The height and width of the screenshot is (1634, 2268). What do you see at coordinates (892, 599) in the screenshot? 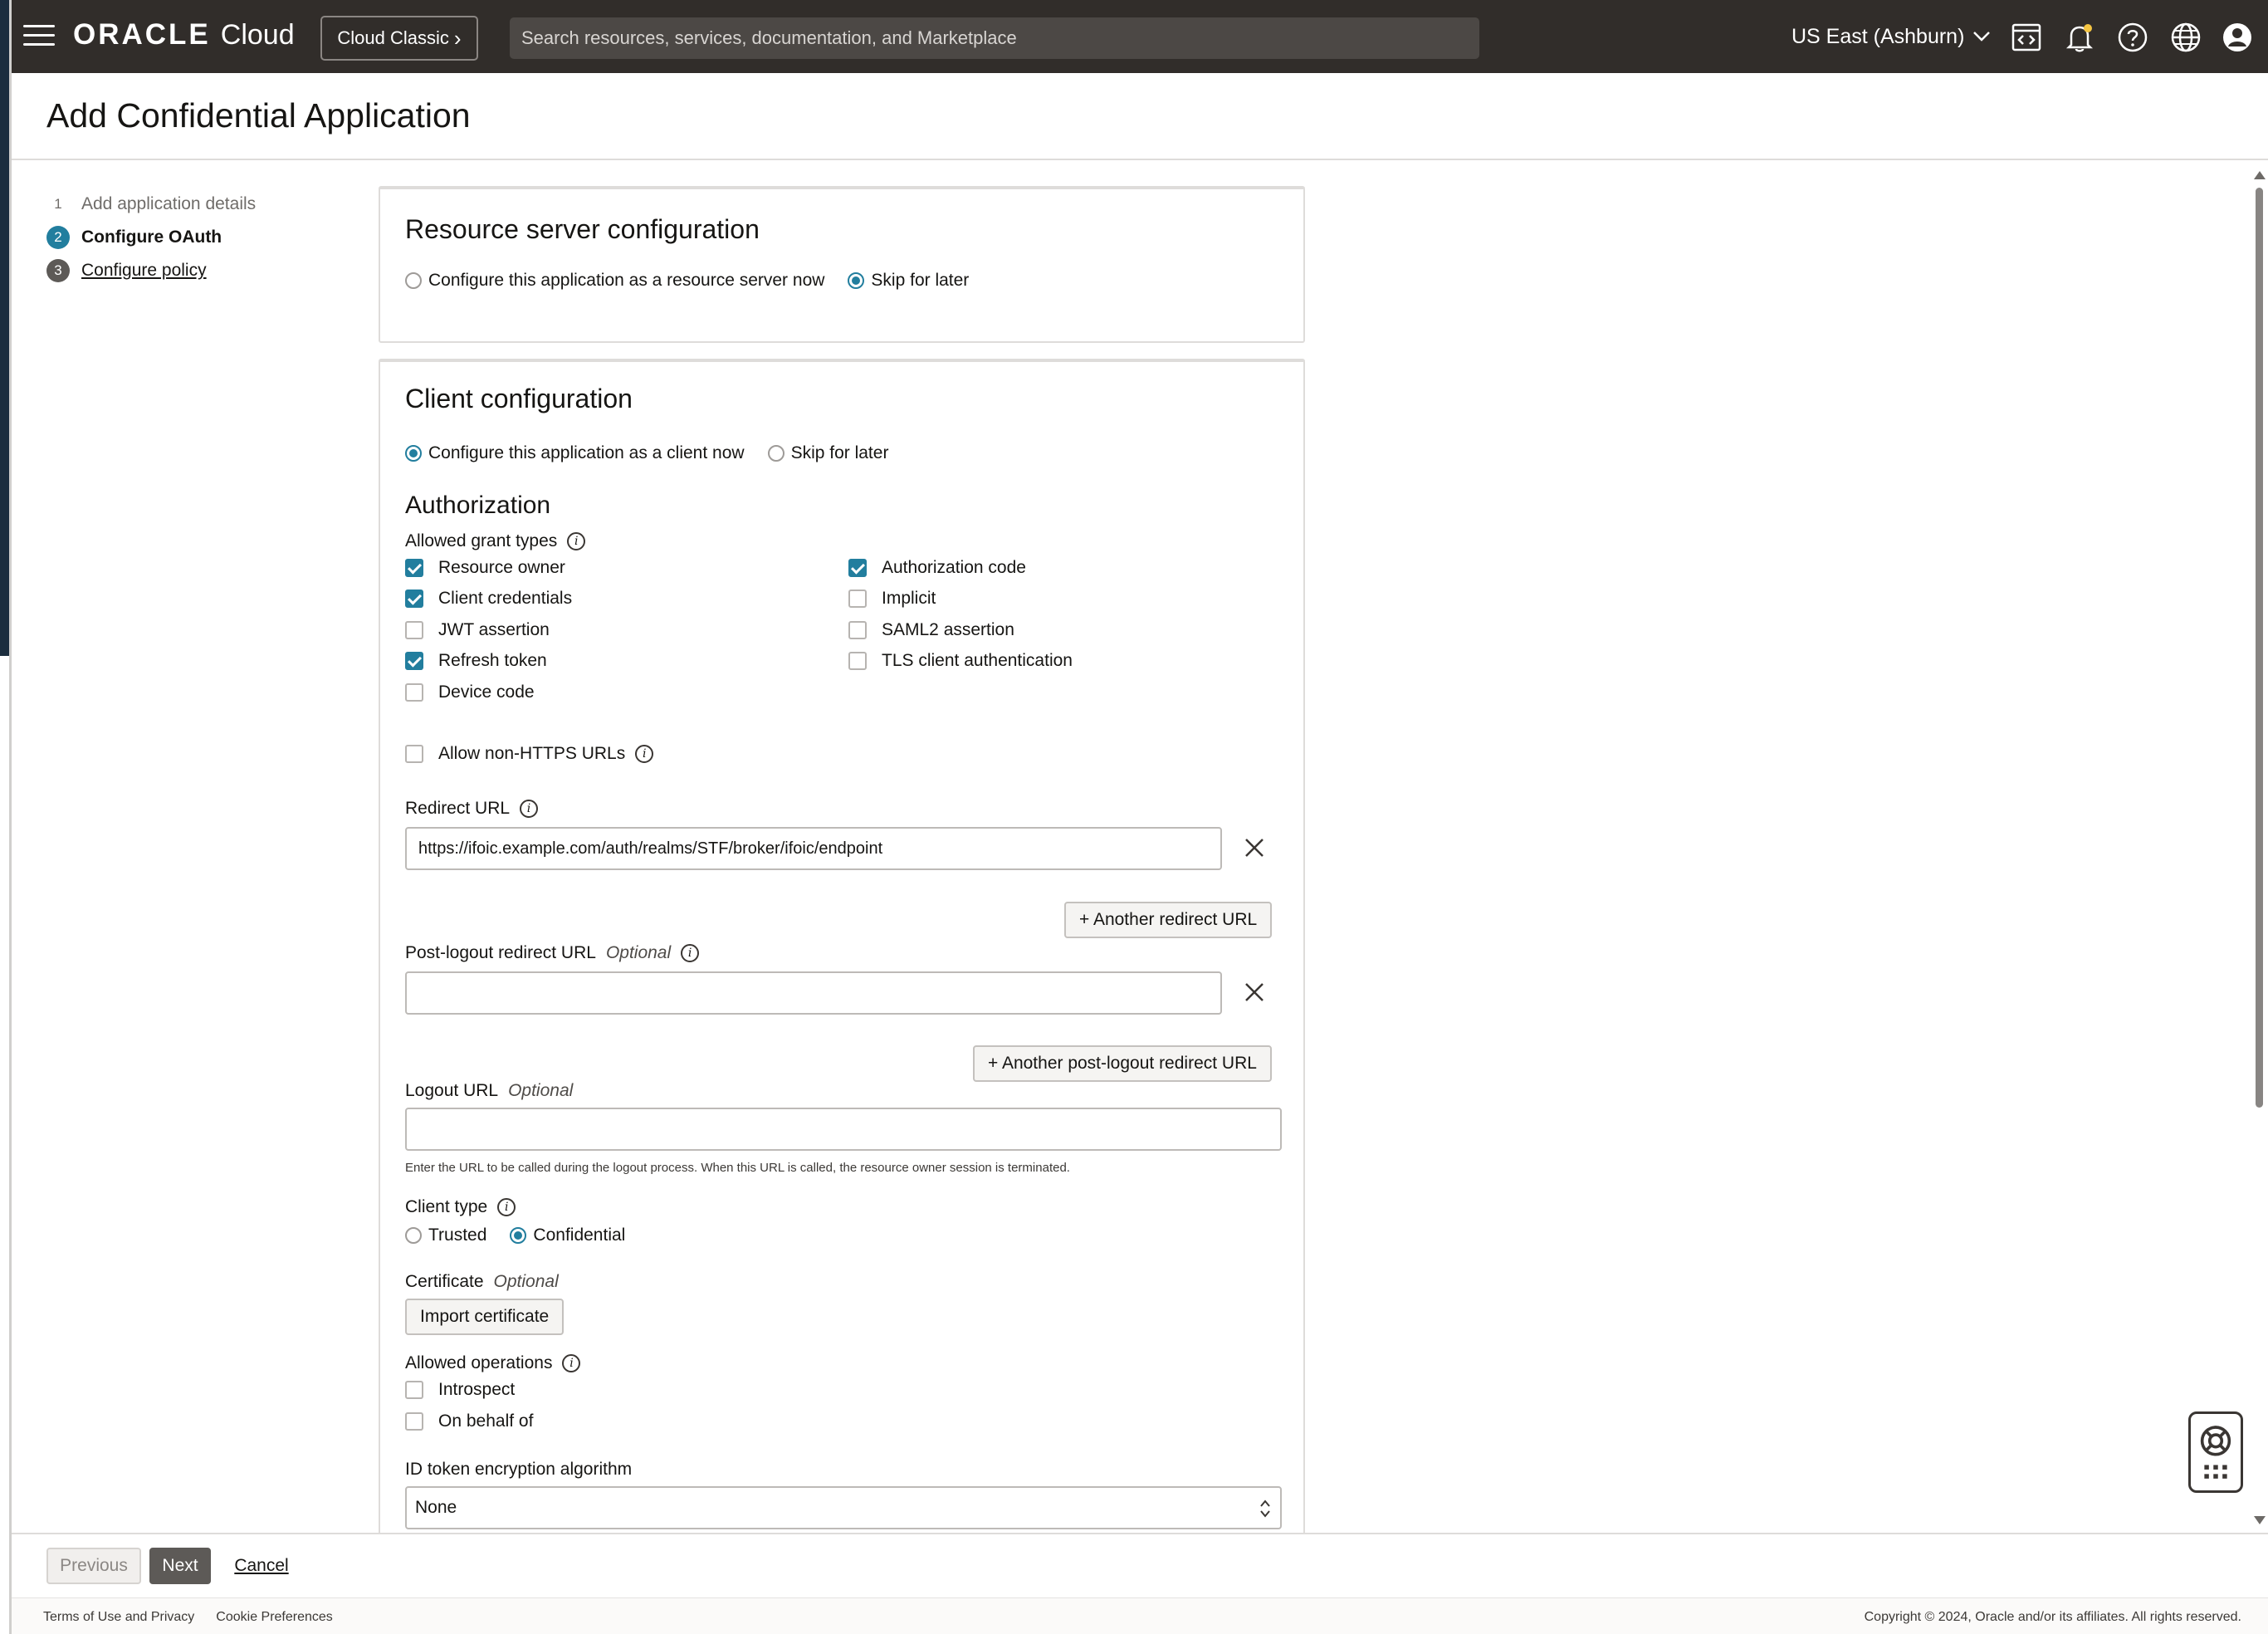
I see `grant-implicit: Implicit` at bounding box center [892, 599].